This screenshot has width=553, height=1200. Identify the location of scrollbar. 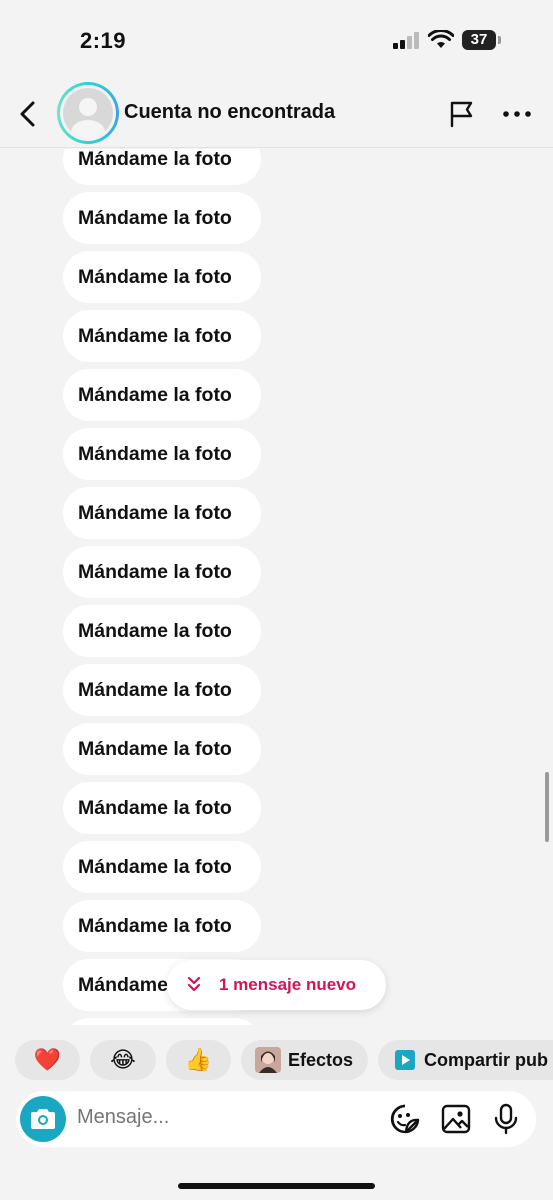
(547, 807).